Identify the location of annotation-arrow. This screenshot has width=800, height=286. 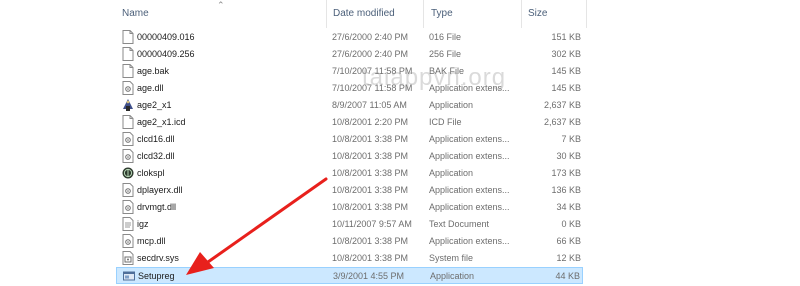
(257, 226).